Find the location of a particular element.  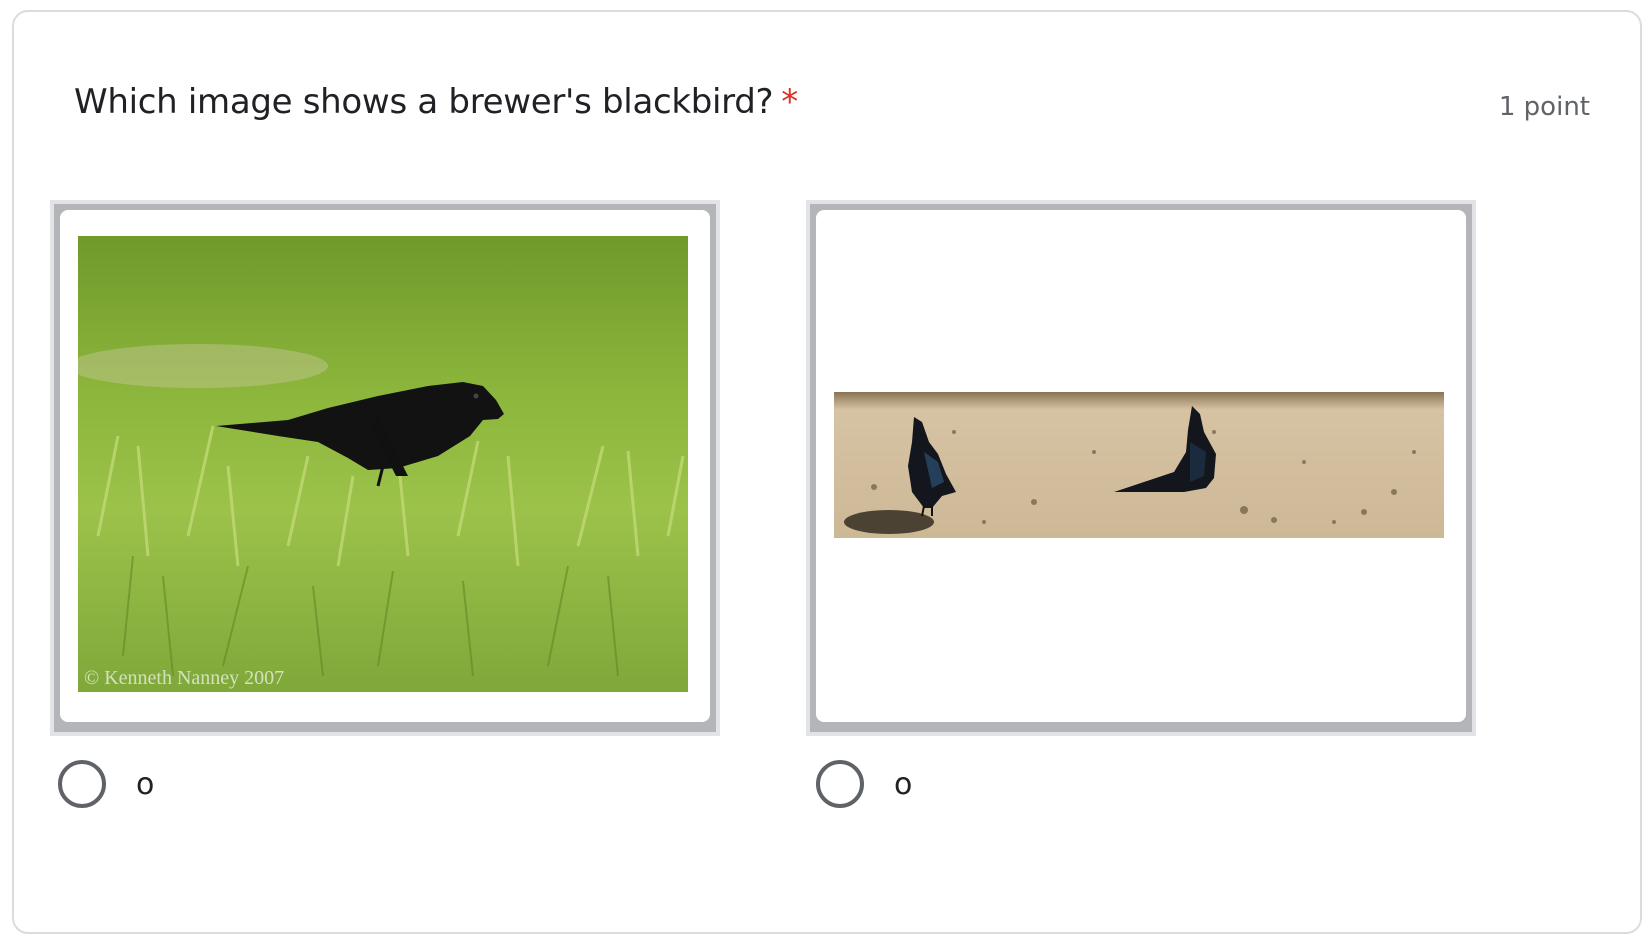

photo-grackles-sand is located at coordinates (1139, 465).